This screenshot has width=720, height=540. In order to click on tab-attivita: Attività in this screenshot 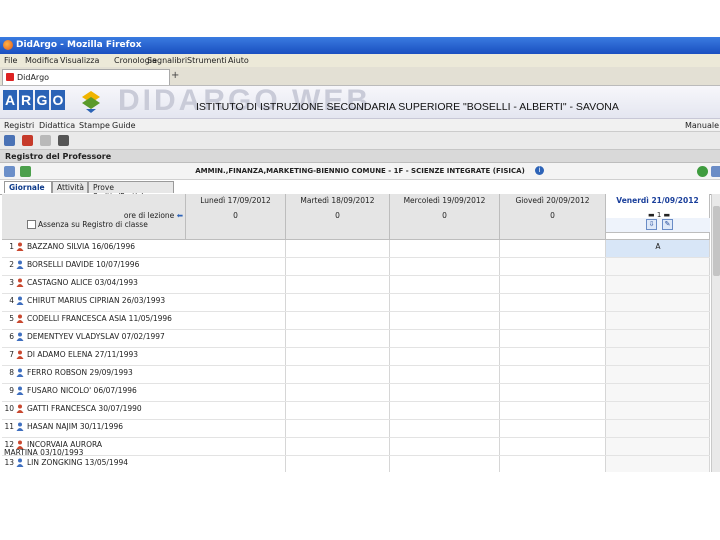, I will do `click(70, 187)`.